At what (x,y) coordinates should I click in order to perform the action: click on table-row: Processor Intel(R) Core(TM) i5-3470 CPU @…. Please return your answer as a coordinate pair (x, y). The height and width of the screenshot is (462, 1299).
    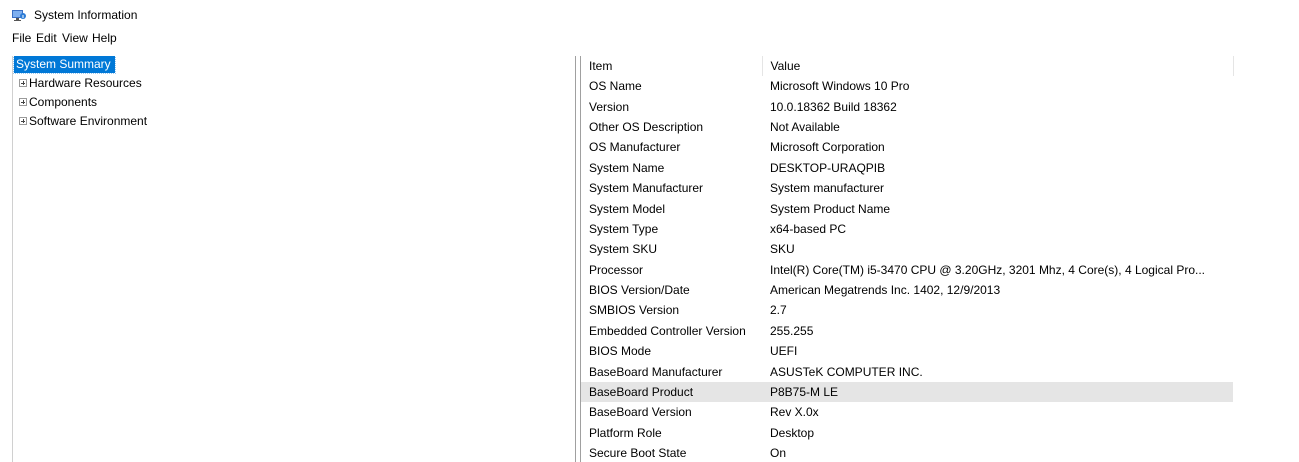
    Looking at the image, I should click on (907, 270).